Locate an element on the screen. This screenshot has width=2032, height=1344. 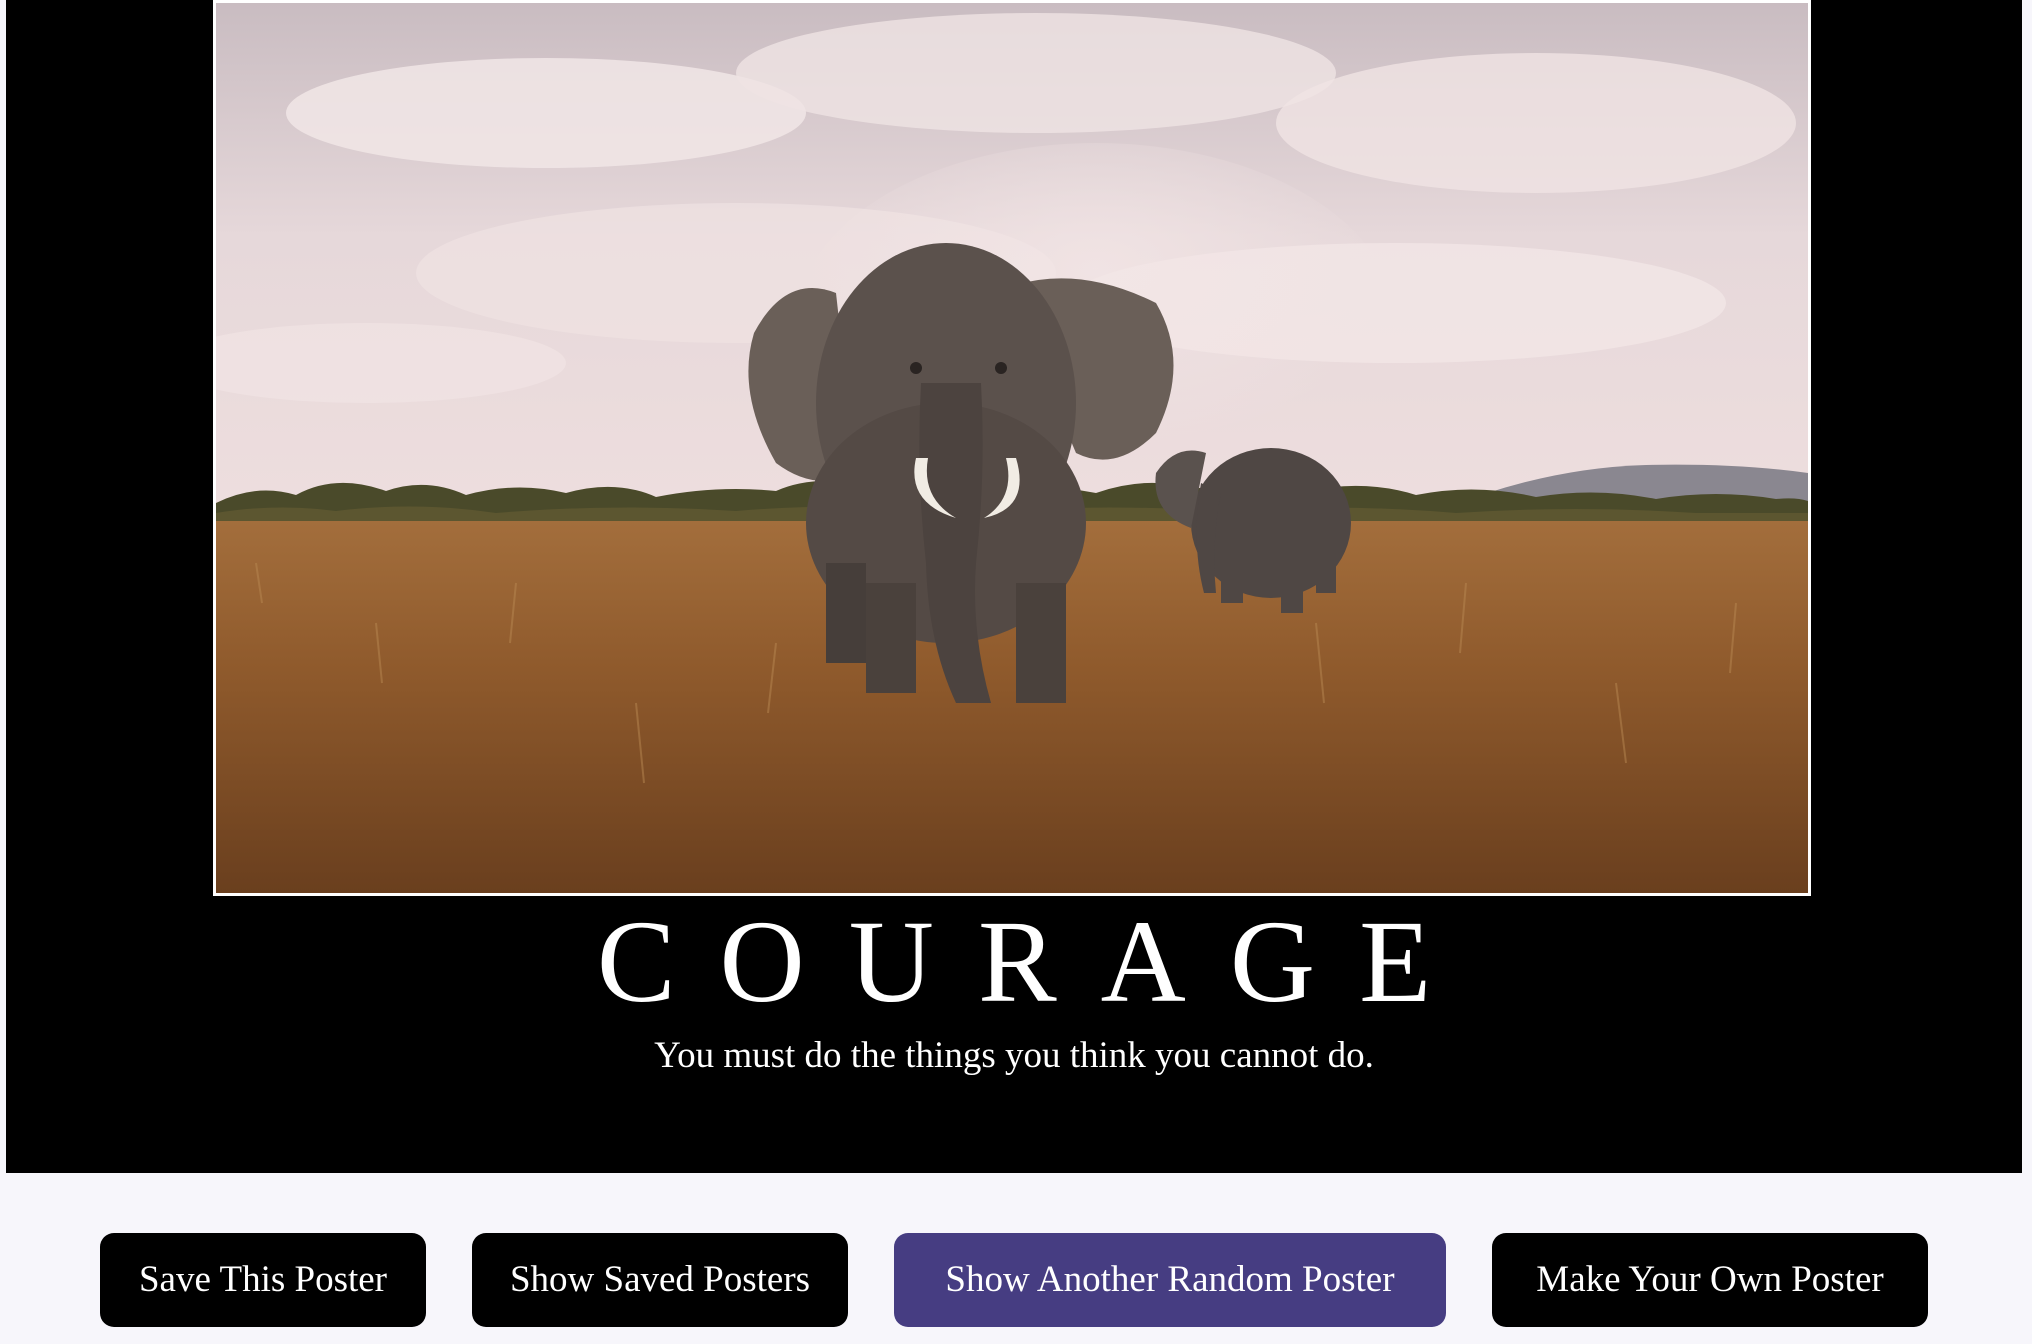
show-saved-posters-button: Show Saved Posters is located at coordinates (660, 1280).